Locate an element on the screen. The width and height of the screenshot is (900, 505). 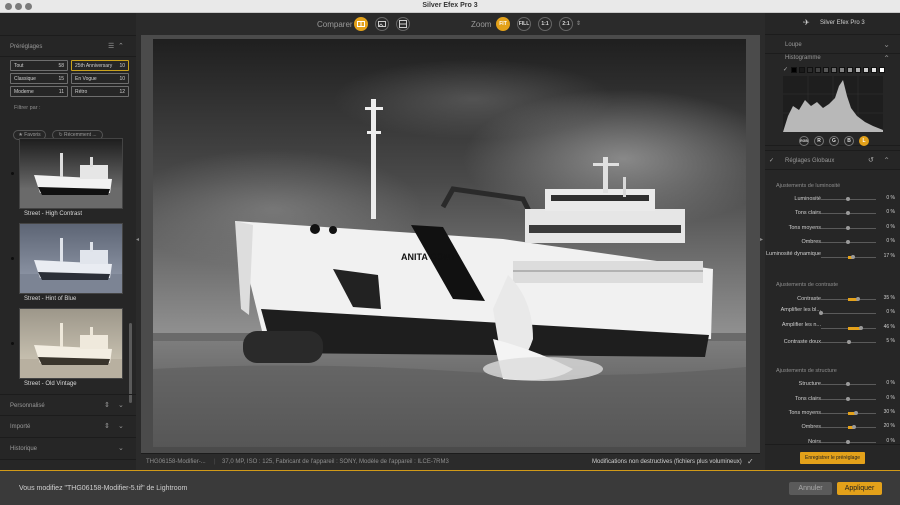
cancel-button: Annuler is located at coordinates (810, 488).